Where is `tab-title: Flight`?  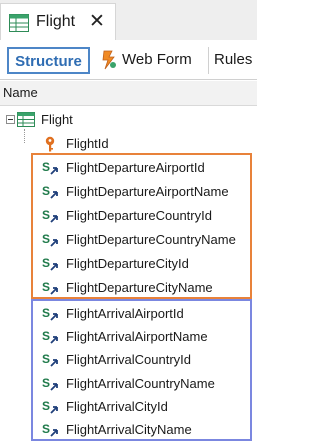 tab-title: Flight is located at coordinates (56, 21).